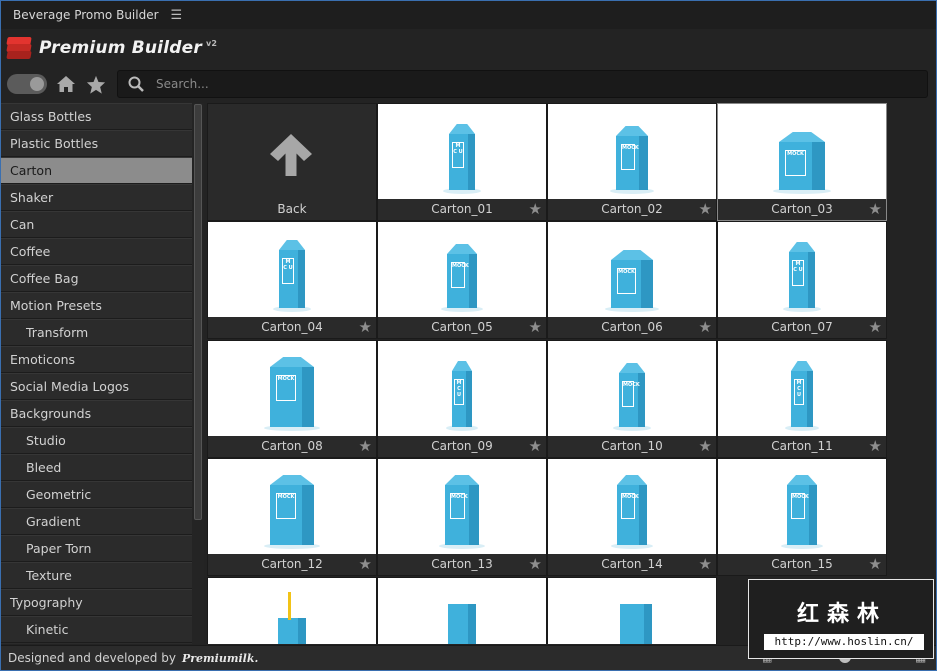 The height and width of the screenshot is (671, 937). What do you see at coordinates (802, 327) in the screenshot?
I see `asset-tile-label: Carton_07` at bounding box center [802, 327].